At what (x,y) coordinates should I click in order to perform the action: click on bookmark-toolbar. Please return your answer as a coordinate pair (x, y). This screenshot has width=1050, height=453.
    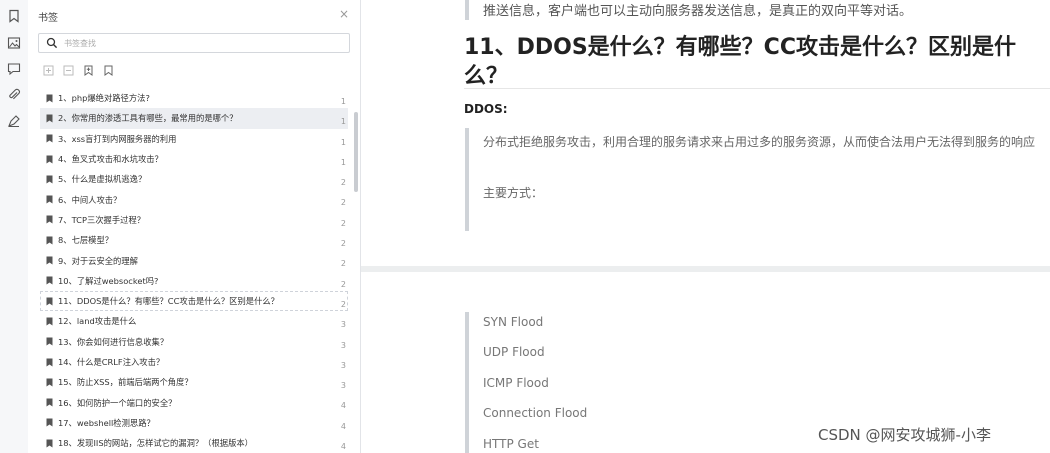
    Looking at the image, I should click on (78, 71).